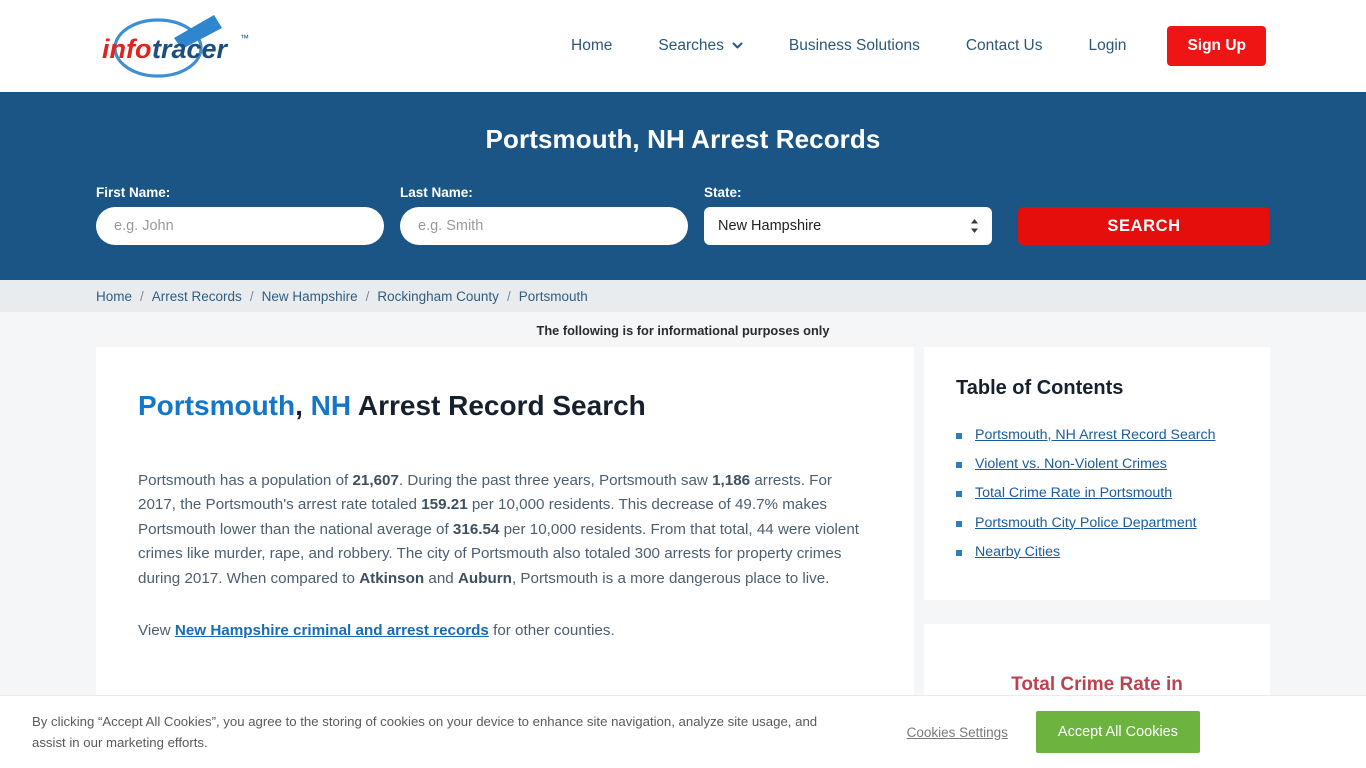 Image resolution: width=1366 pixels, height=768 pixels. What do you see at coordinates (723, 192) in the screenshot?
I see `state-label: State:` at bounding box center [723, 192].